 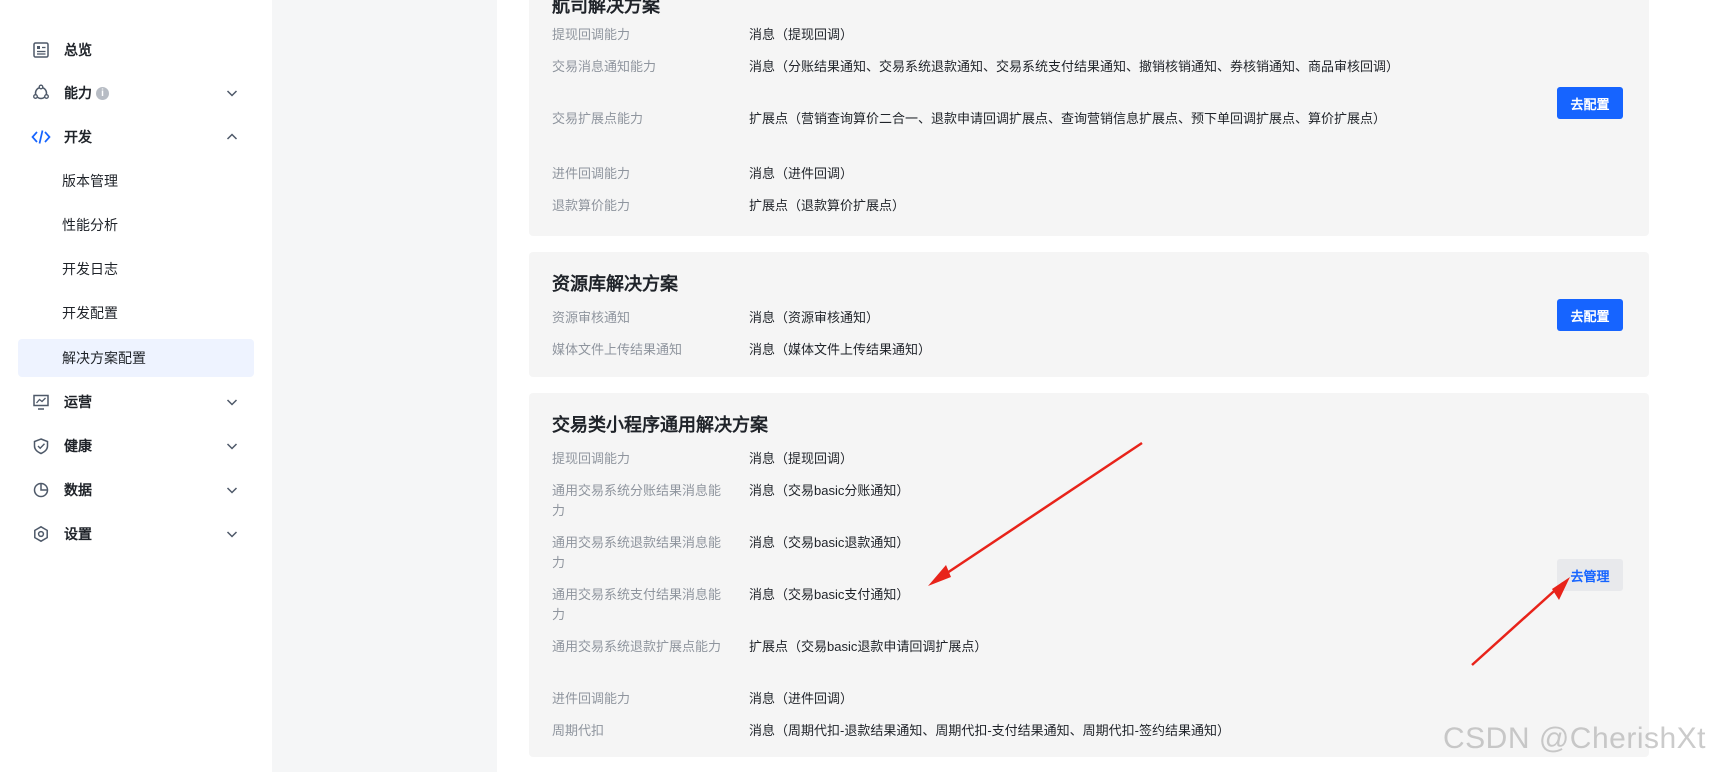 What do you see at coordinates (41, 137) in the screenshot?
I see `code-icon` at bounding box center [41, 137].